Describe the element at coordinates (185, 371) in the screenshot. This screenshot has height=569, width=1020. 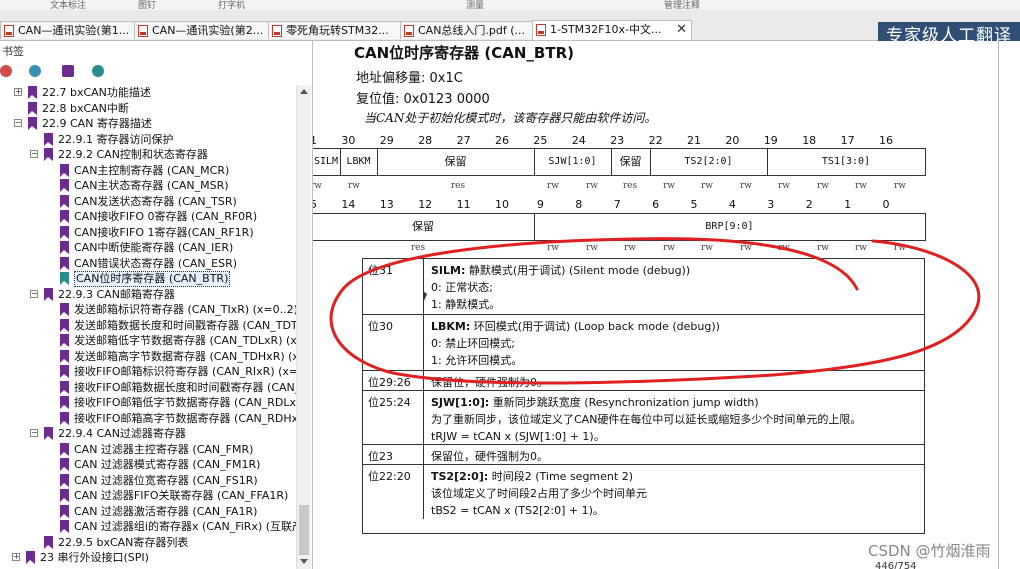
I see `bookmark-label: 接收FIFO邮箱标识符寄存器 (CAN_RIxR) (x=0..1)` at that location.